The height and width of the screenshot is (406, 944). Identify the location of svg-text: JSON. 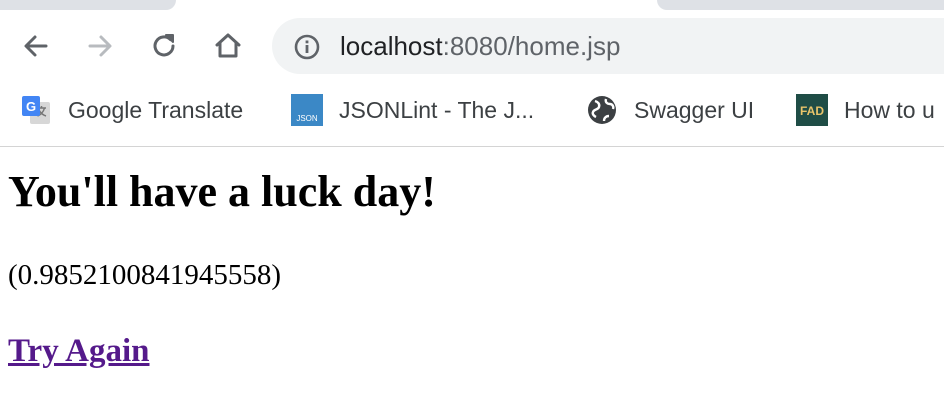
(307, 118).